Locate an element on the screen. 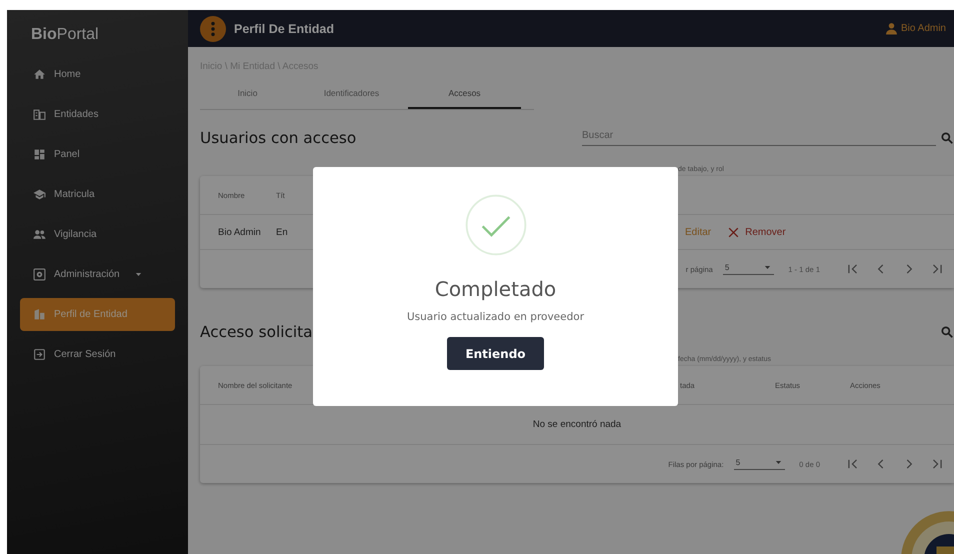  home-icon is located at coordinates (39, 74).